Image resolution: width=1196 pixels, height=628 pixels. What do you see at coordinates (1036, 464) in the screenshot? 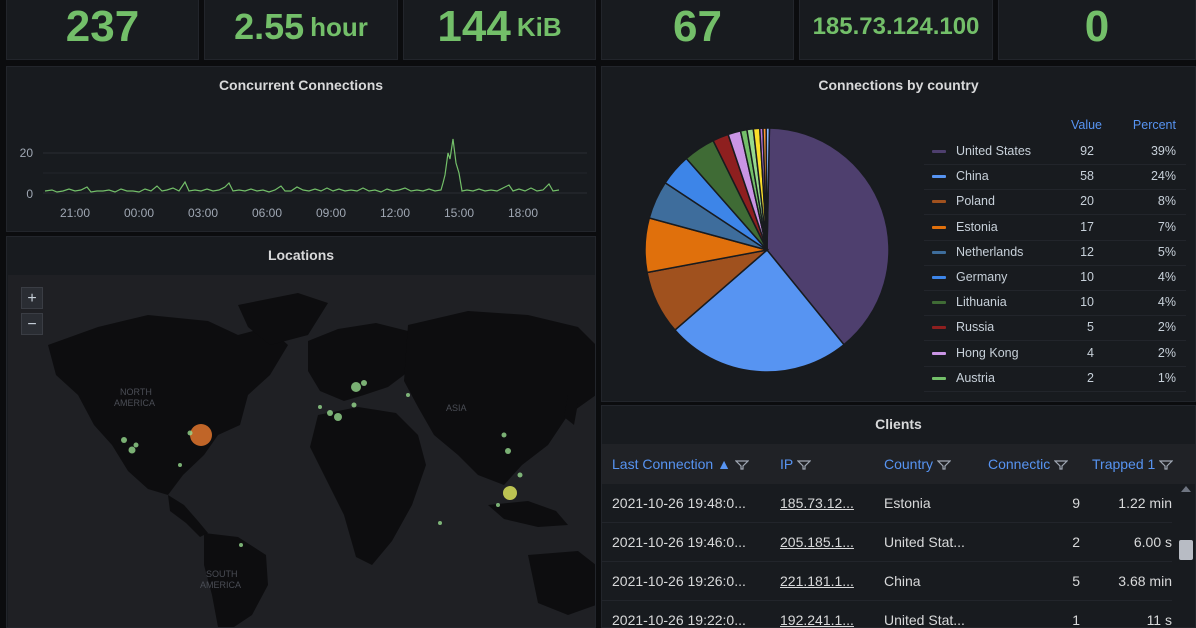
I see `column-header-connections: Connectic` at bounding box center [1036, 464].